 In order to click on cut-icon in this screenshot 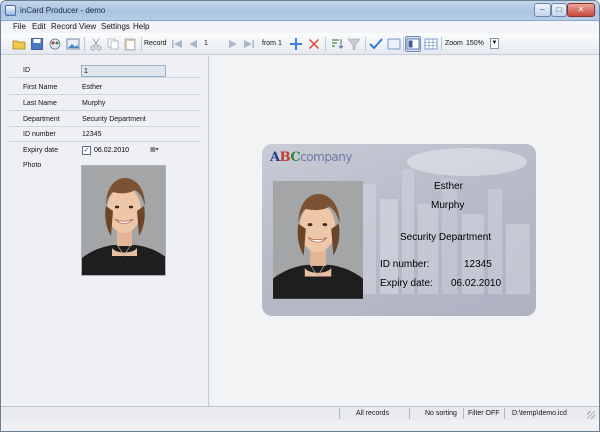, I will do `click(96, 44)`.